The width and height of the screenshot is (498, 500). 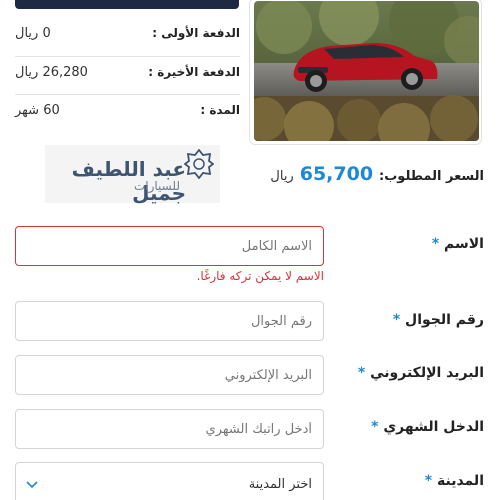 I want to click on income-input, so click(x=169, y=429).